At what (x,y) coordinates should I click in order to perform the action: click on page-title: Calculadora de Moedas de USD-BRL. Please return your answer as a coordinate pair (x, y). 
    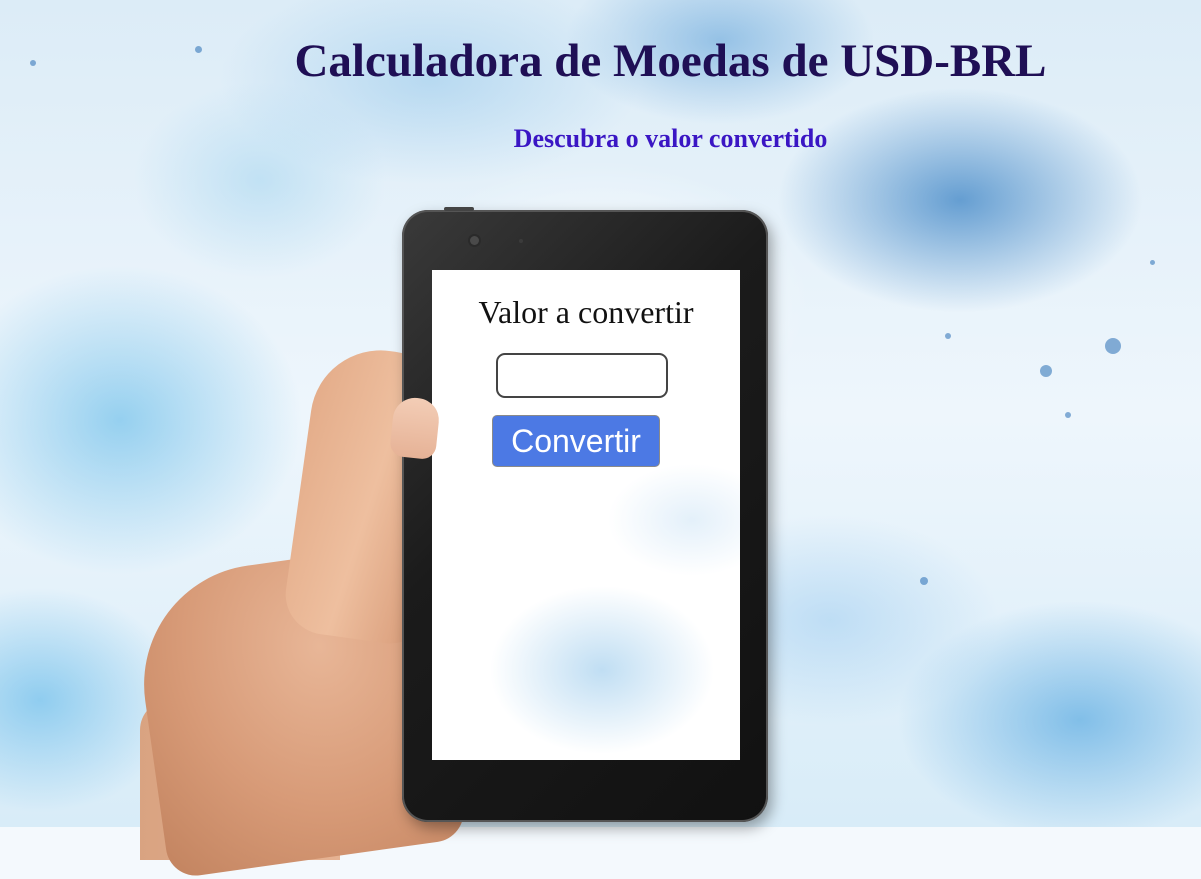
    Looking at the image, I should click on (670, 61).